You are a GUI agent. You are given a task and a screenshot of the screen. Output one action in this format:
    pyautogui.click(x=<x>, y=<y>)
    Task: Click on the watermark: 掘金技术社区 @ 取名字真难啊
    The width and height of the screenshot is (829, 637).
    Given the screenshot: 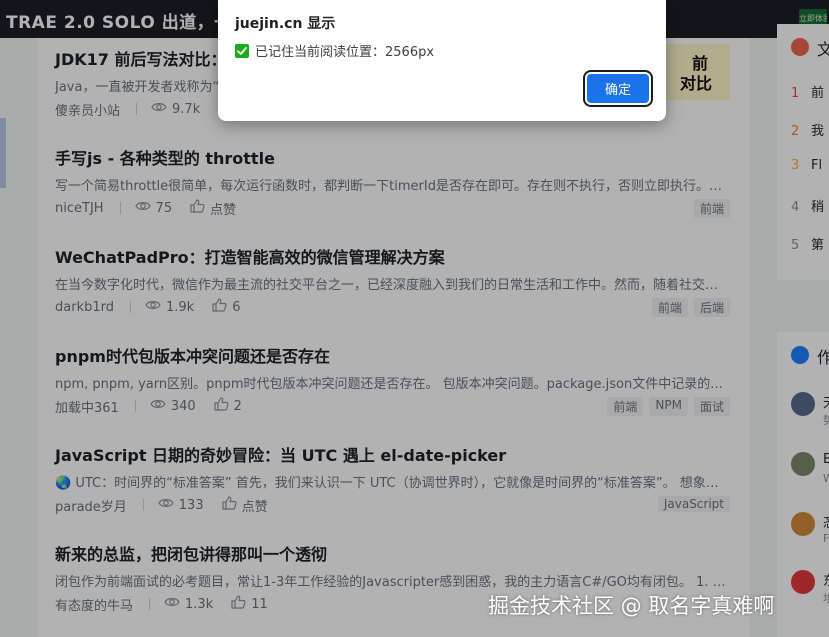 What is the action you would take?
    pyautogui.click(x=631, y=606)
    